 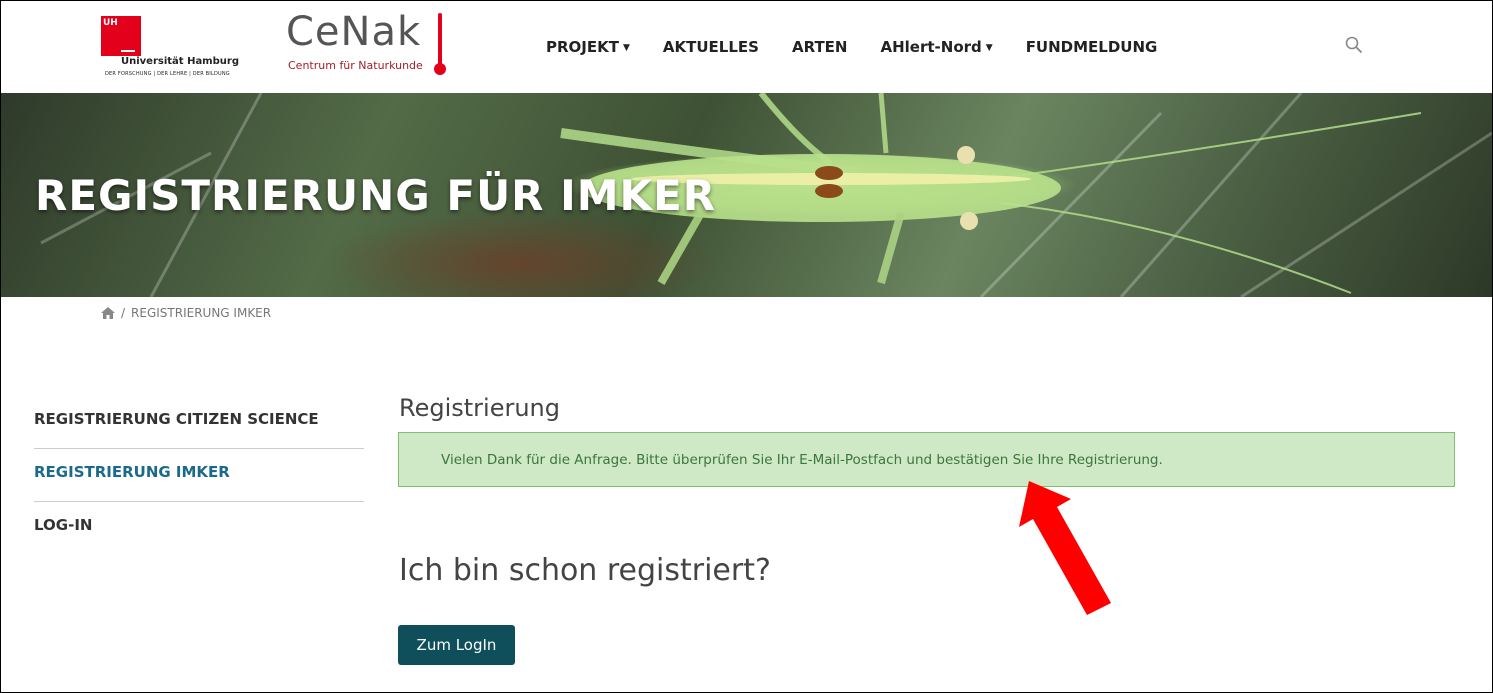 I want to click on uh-mark-text: UH, so click(x=110, y=23).